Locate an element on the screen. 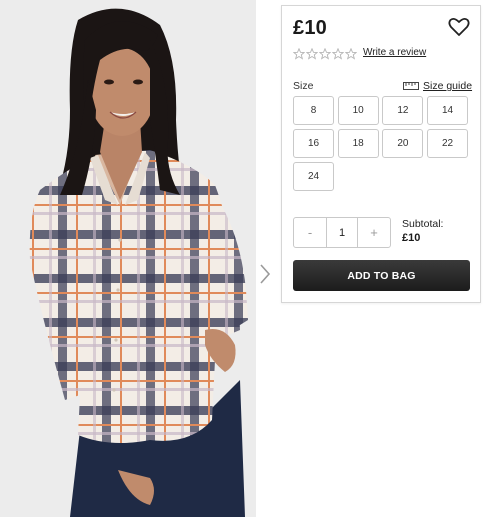 This screenshot has height=517, width=484. size-option-10: 10 is located at coordinates (358, 110).